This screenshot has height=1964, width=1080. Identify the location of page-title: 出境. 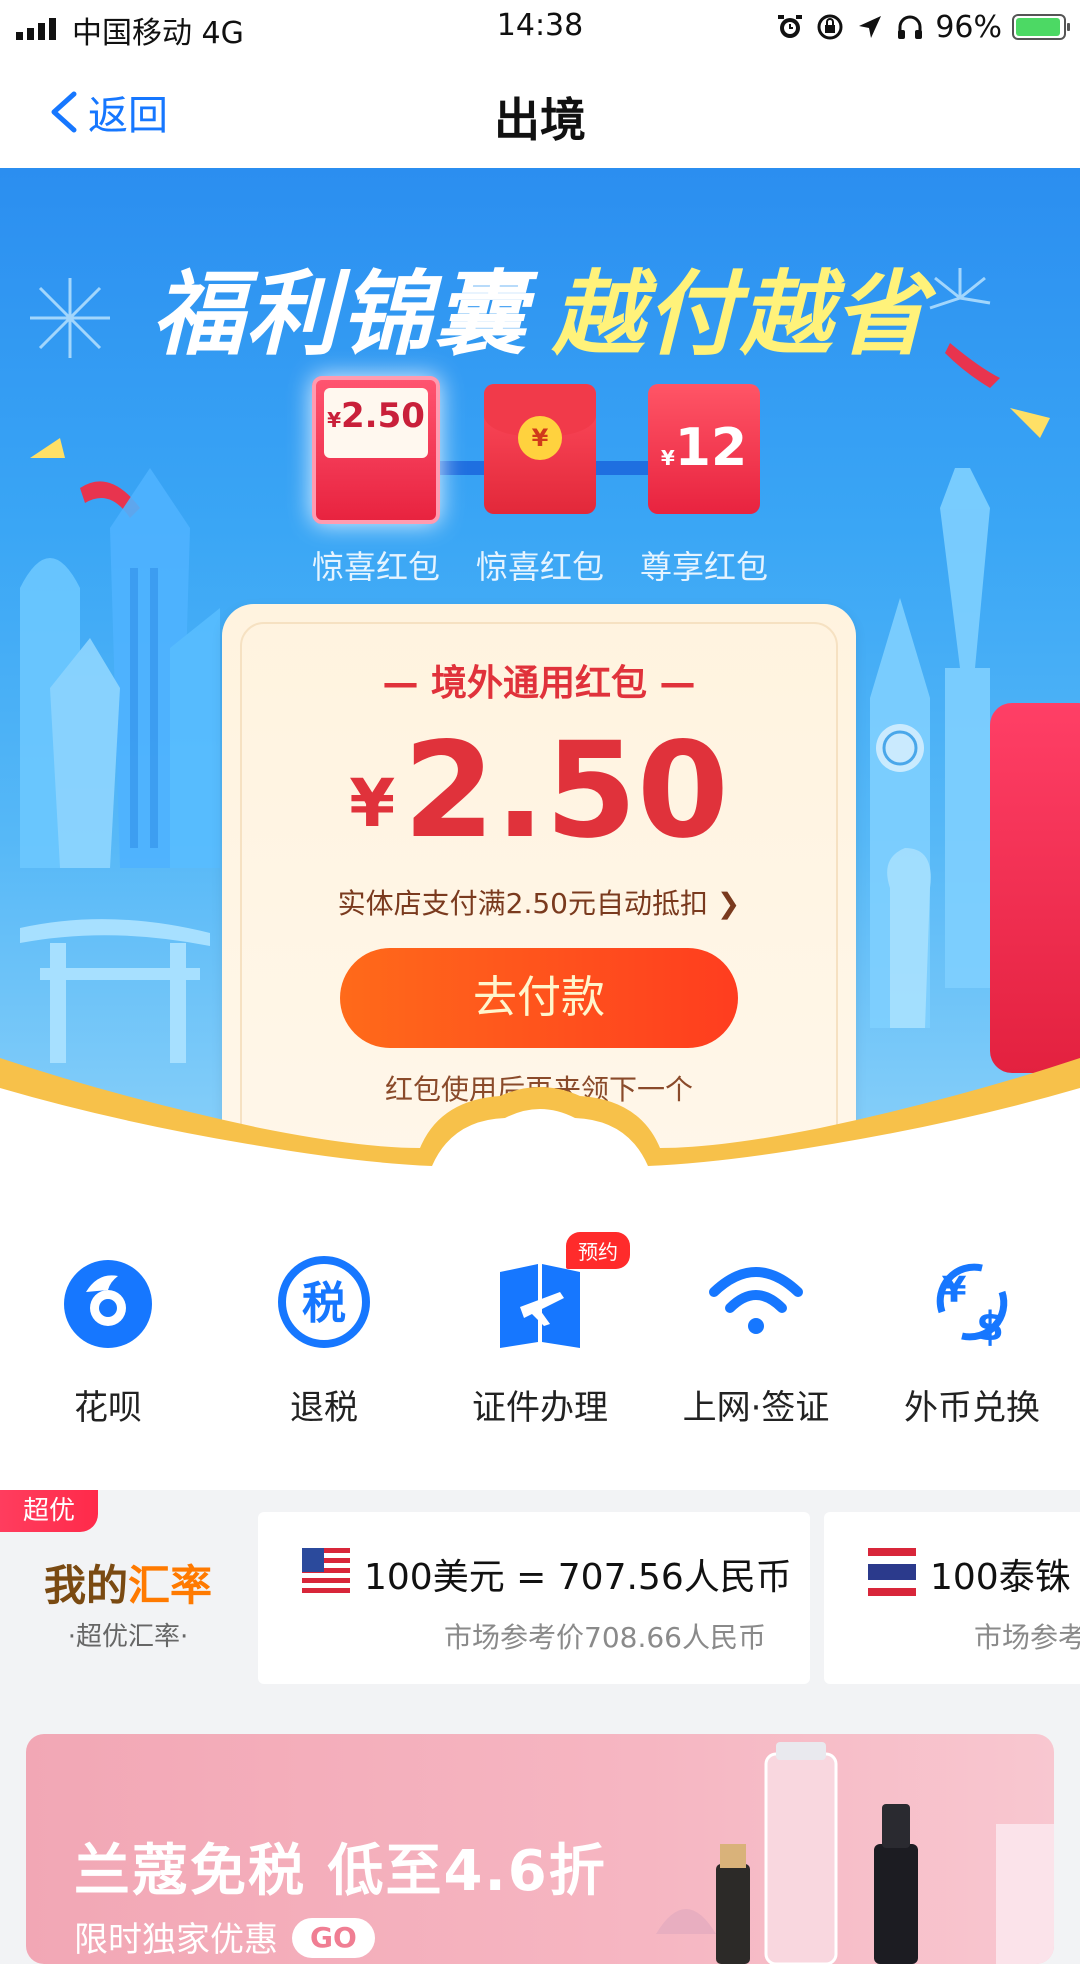
(540, 120).